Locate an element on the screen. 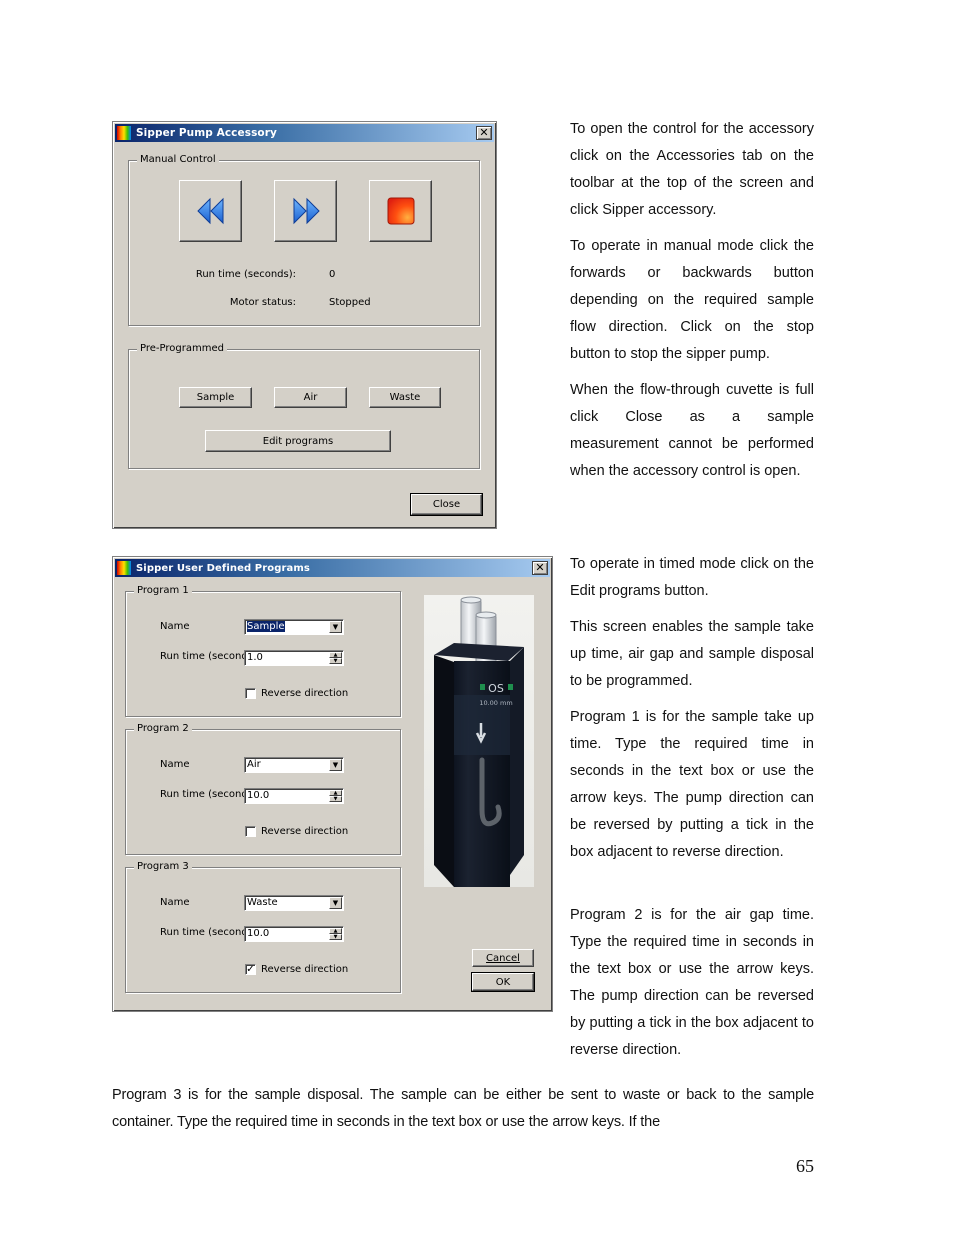 The width and height of the screenshot is (954, 1235). reverse-direction-checkbox: ✓ is located at coordinates (250, 969).